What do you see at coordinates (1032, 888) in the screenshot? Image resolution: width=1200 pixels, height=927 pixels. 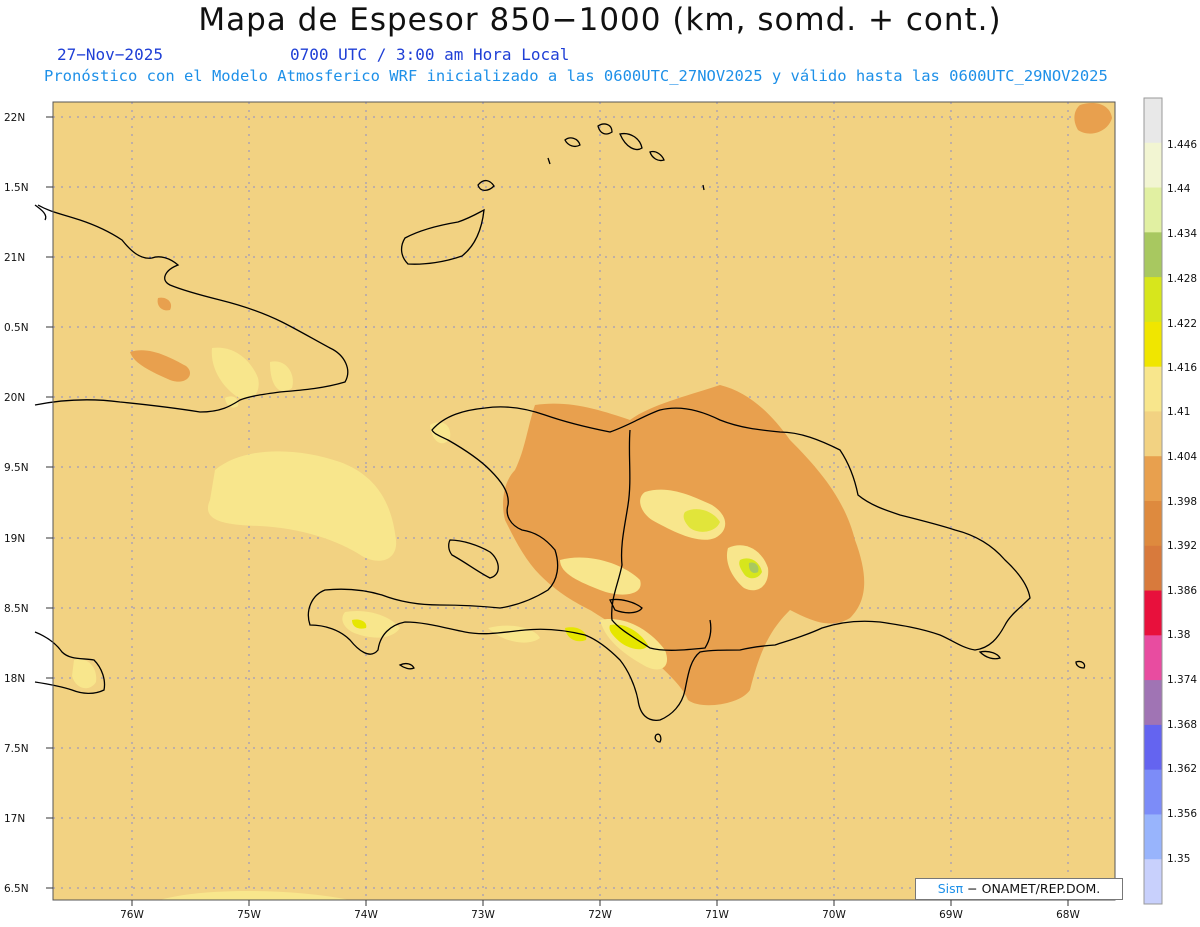 I see `credit-org: − ONAMET/REP.DOM.` at bounding box center [1032, 888].